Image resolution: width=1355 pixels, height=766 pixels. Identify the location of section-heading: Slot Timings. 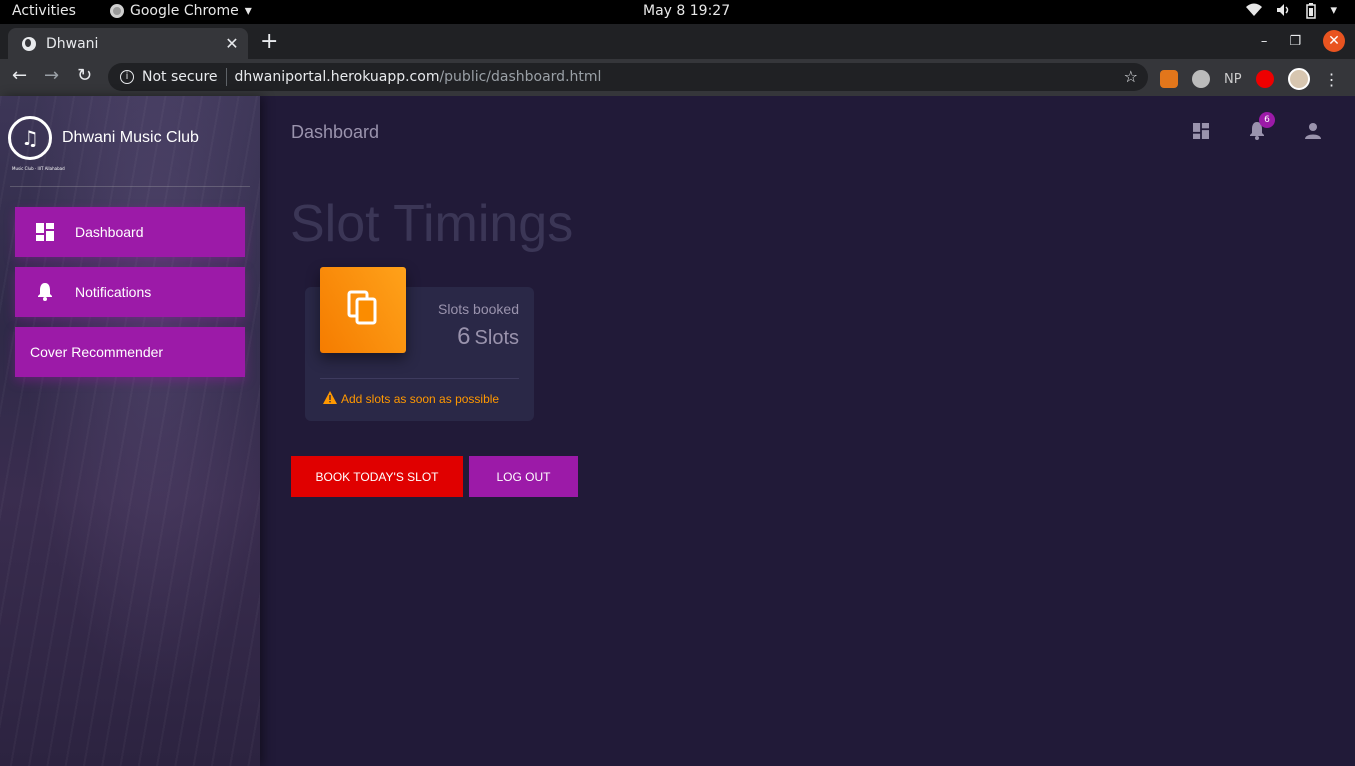
(432, 224).